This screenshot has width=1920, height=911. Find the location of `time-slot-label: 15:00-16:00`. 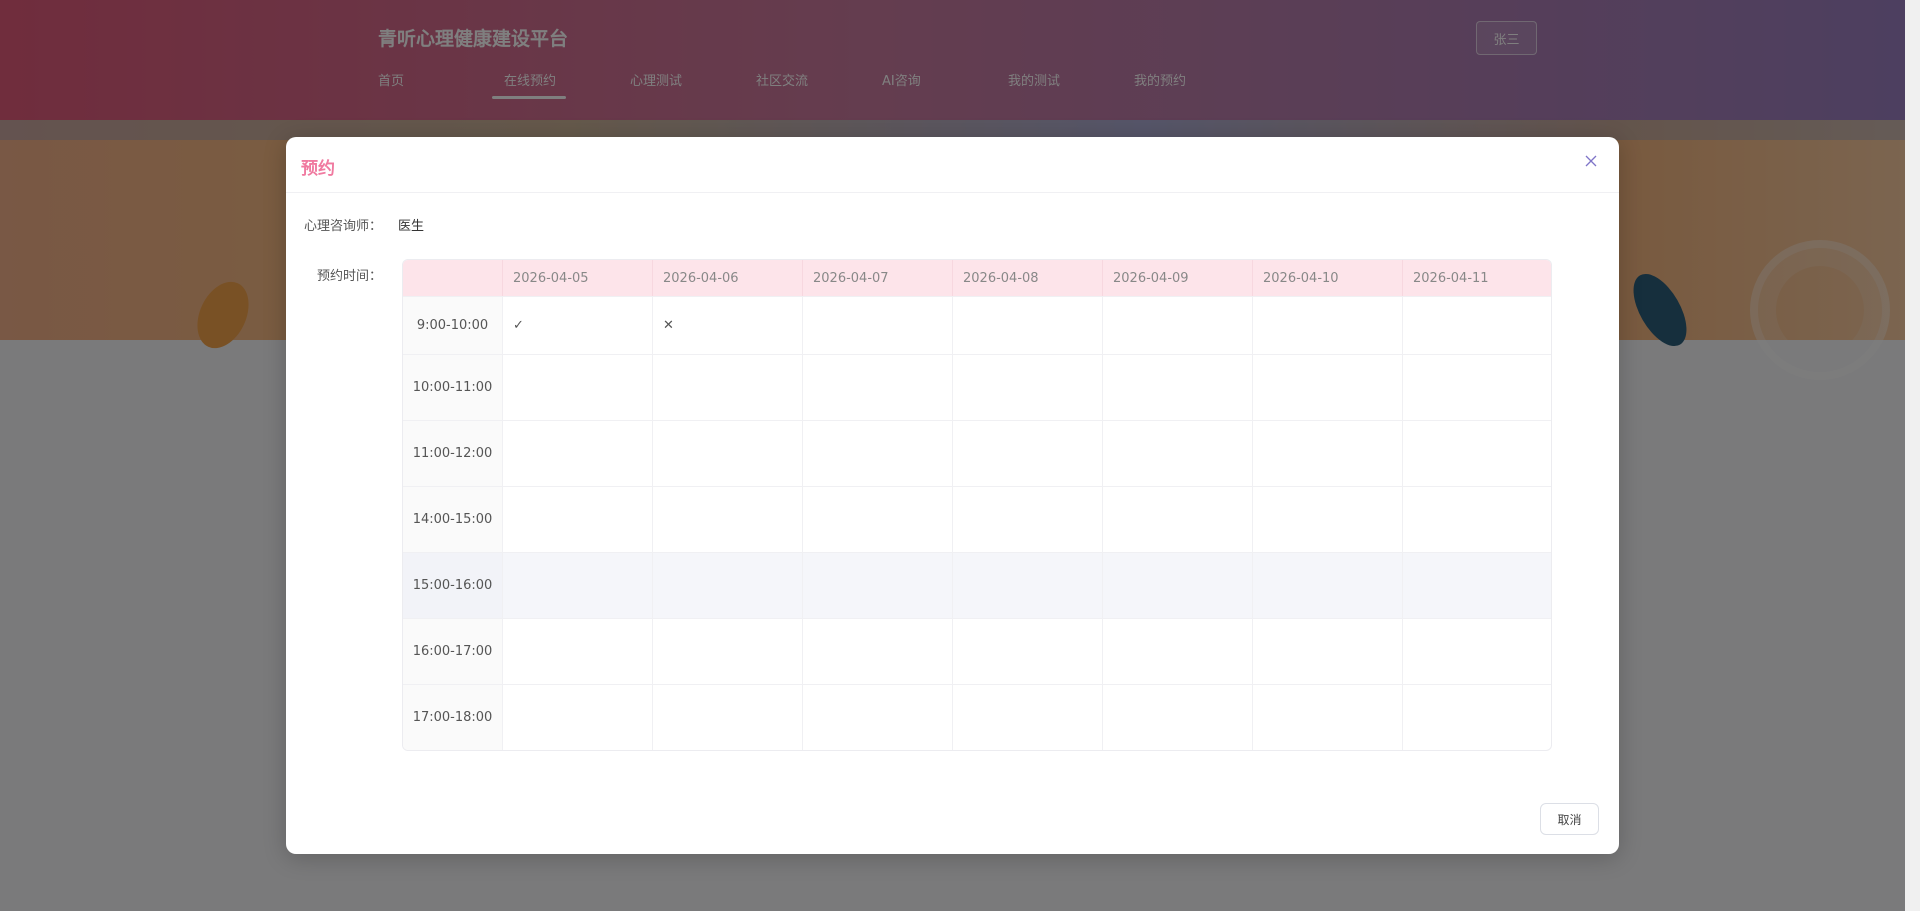

time-slot-label: 15:00-16:00 is located at coordinates (453, 585).